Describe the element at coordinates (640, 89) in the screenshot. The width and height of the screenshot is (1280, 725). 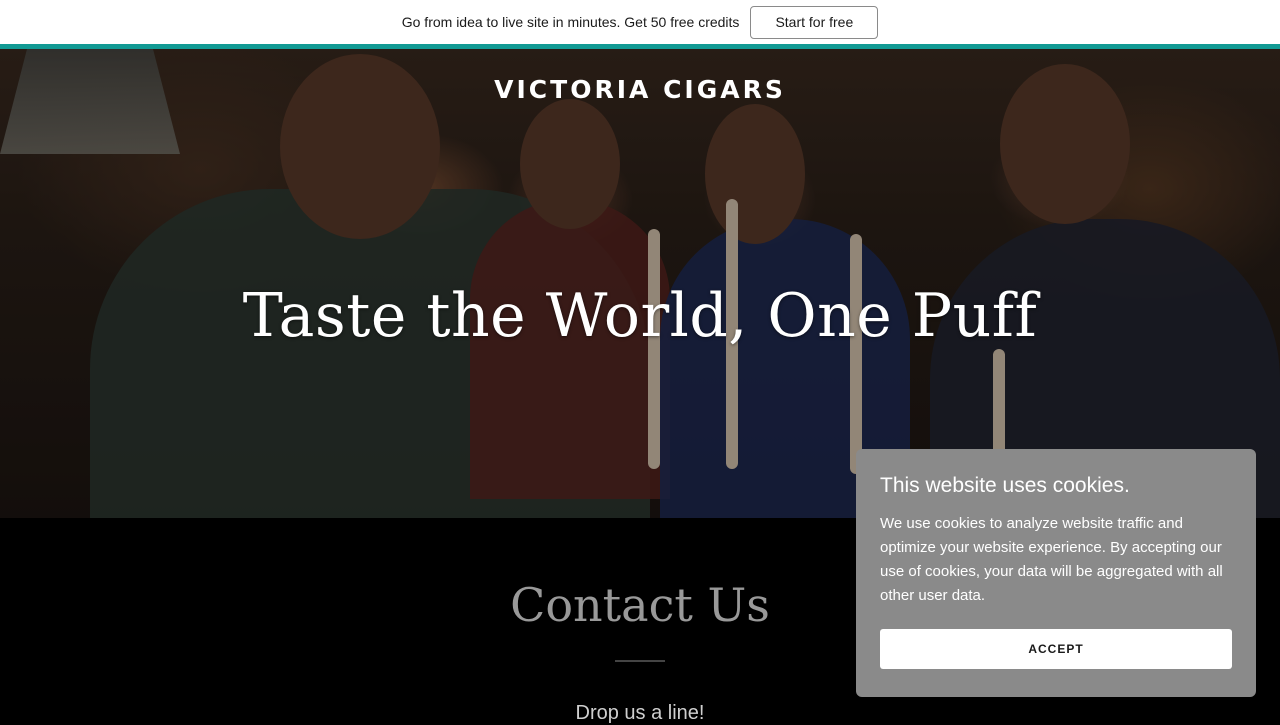
I see `site-brand-logo: VICTORIA CIGARS` at that location.